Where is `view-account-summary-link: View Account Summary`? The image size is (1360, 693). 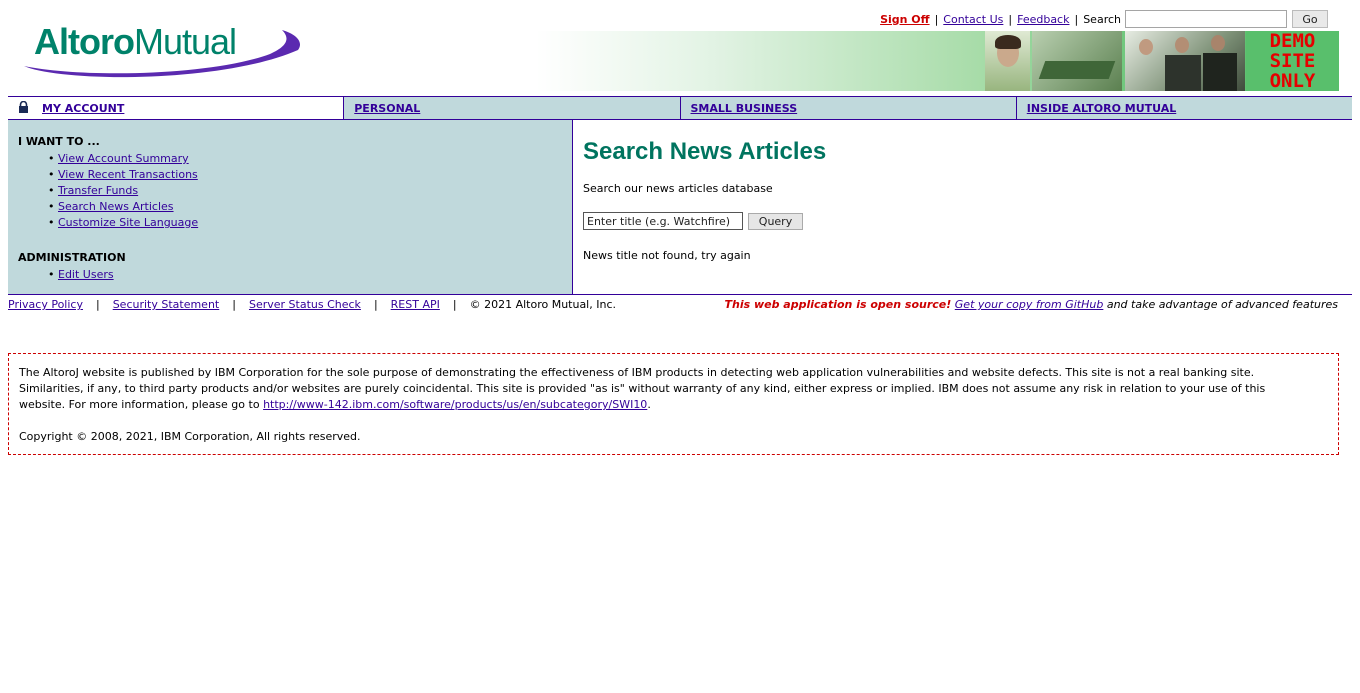 view-account-summary-link: View Account Summary is located at coordinates (123, 158).